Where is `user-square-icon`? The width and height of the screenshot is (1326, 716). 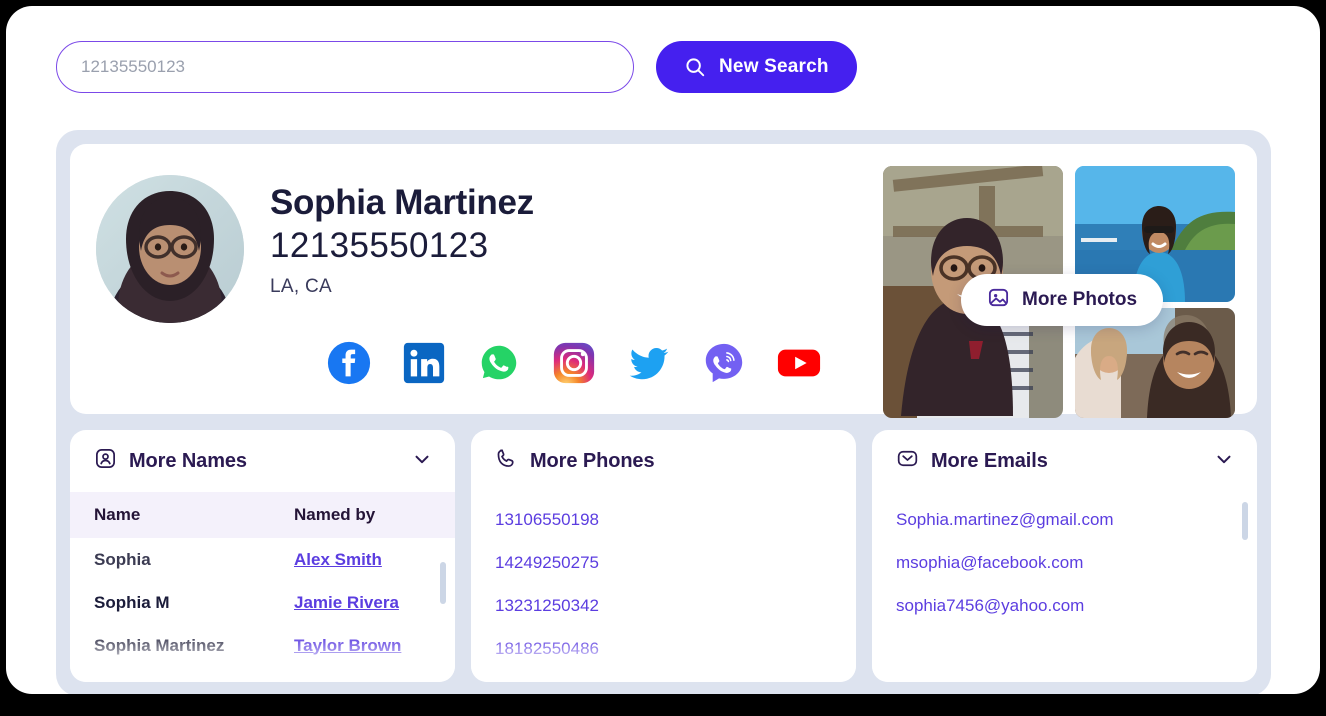
user-square-icon is located at coordinates (105, 461).